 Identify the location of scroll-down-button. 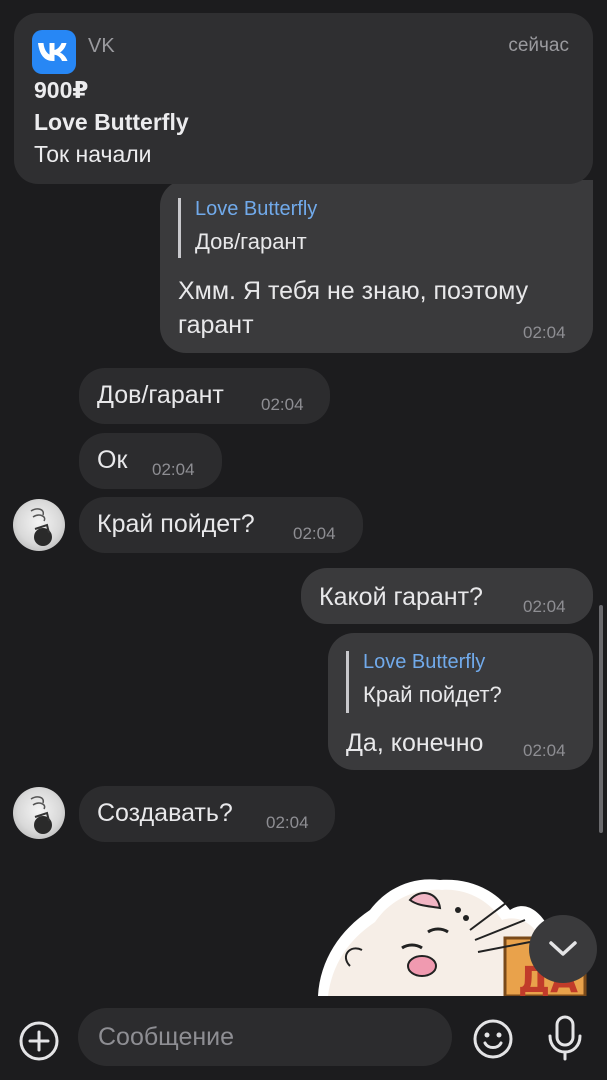
(563, 949).